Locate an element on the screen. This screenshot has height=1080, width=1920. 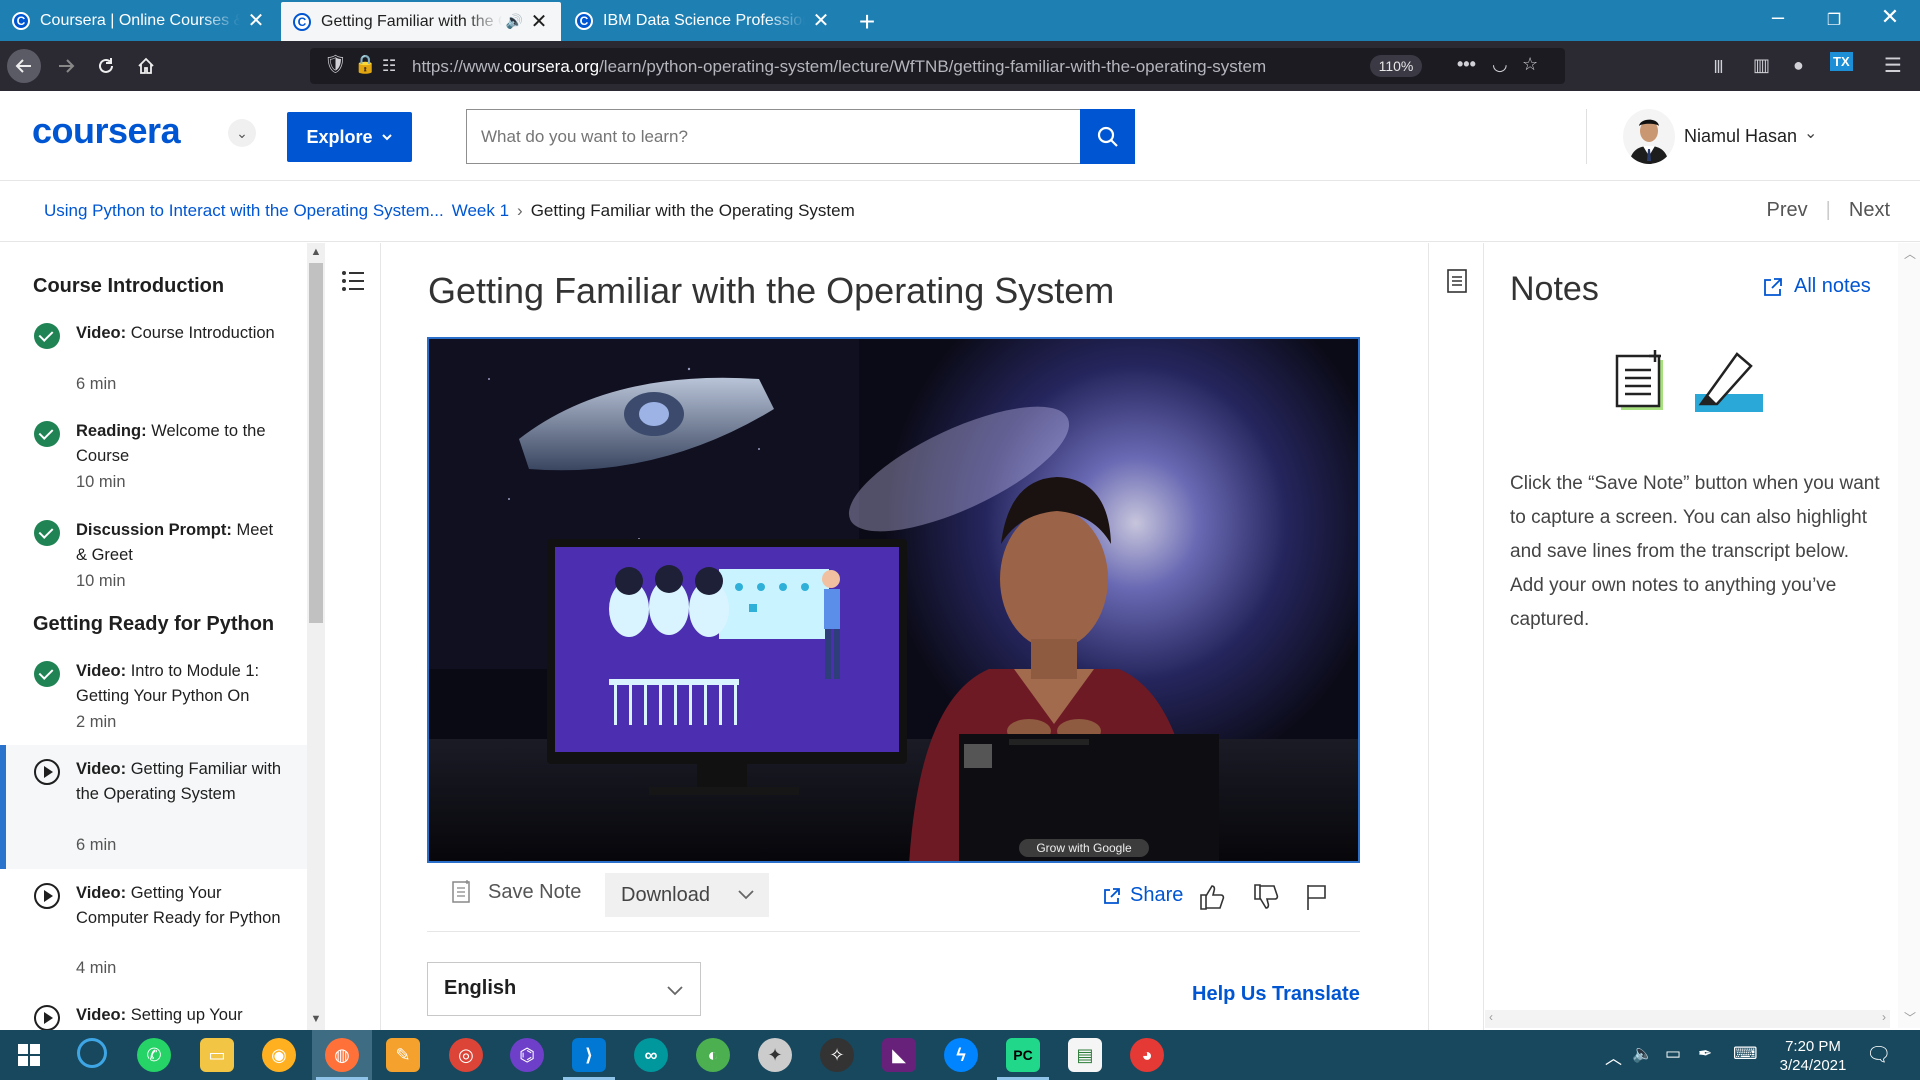
list-item: Reading: Welcome to the Course 10 min is located at coordinates (153, 464).